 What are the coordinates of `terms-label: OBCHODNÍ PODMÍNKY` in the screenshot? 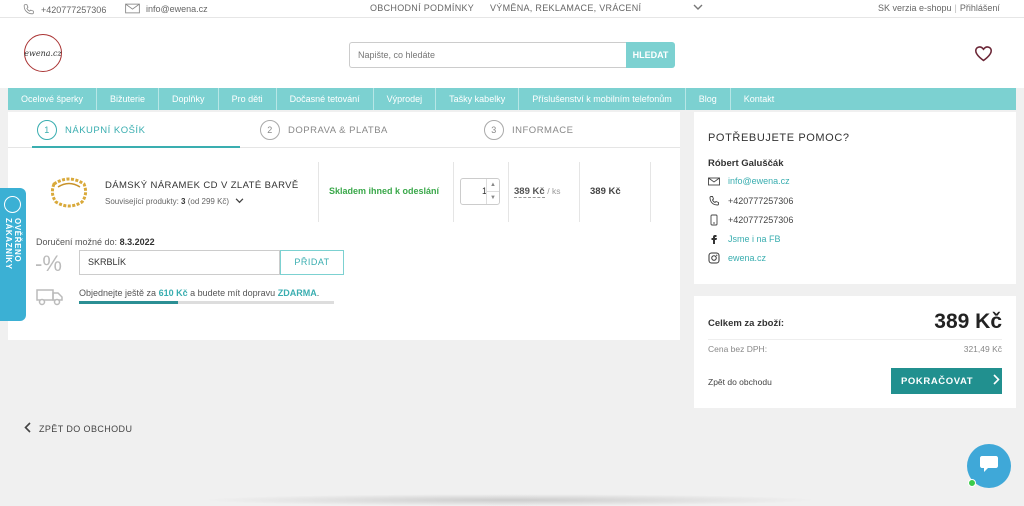 It's located at (422, 8).